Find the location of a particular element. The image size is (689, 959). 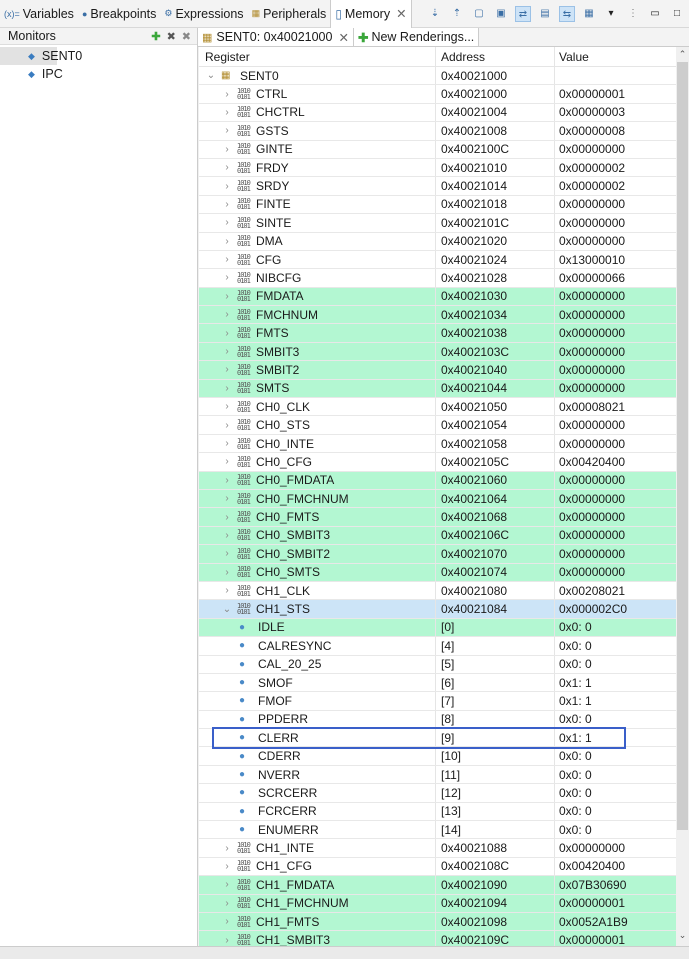

tab-peripherals: ▦ Peripherals is located at coordinates (289, 14).